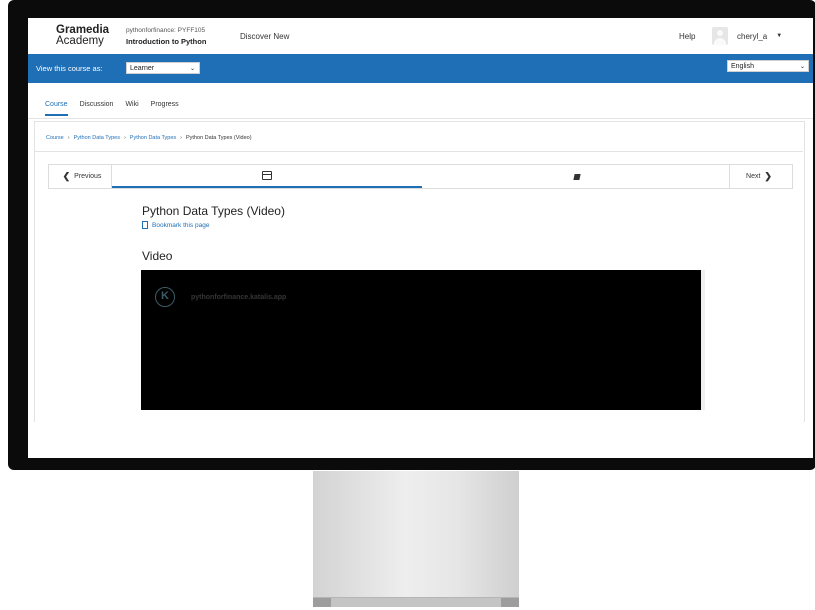 This screenshot has width=815, height=610. I want to click on bookmark-label: Bookmark this page, so click(181, 225).